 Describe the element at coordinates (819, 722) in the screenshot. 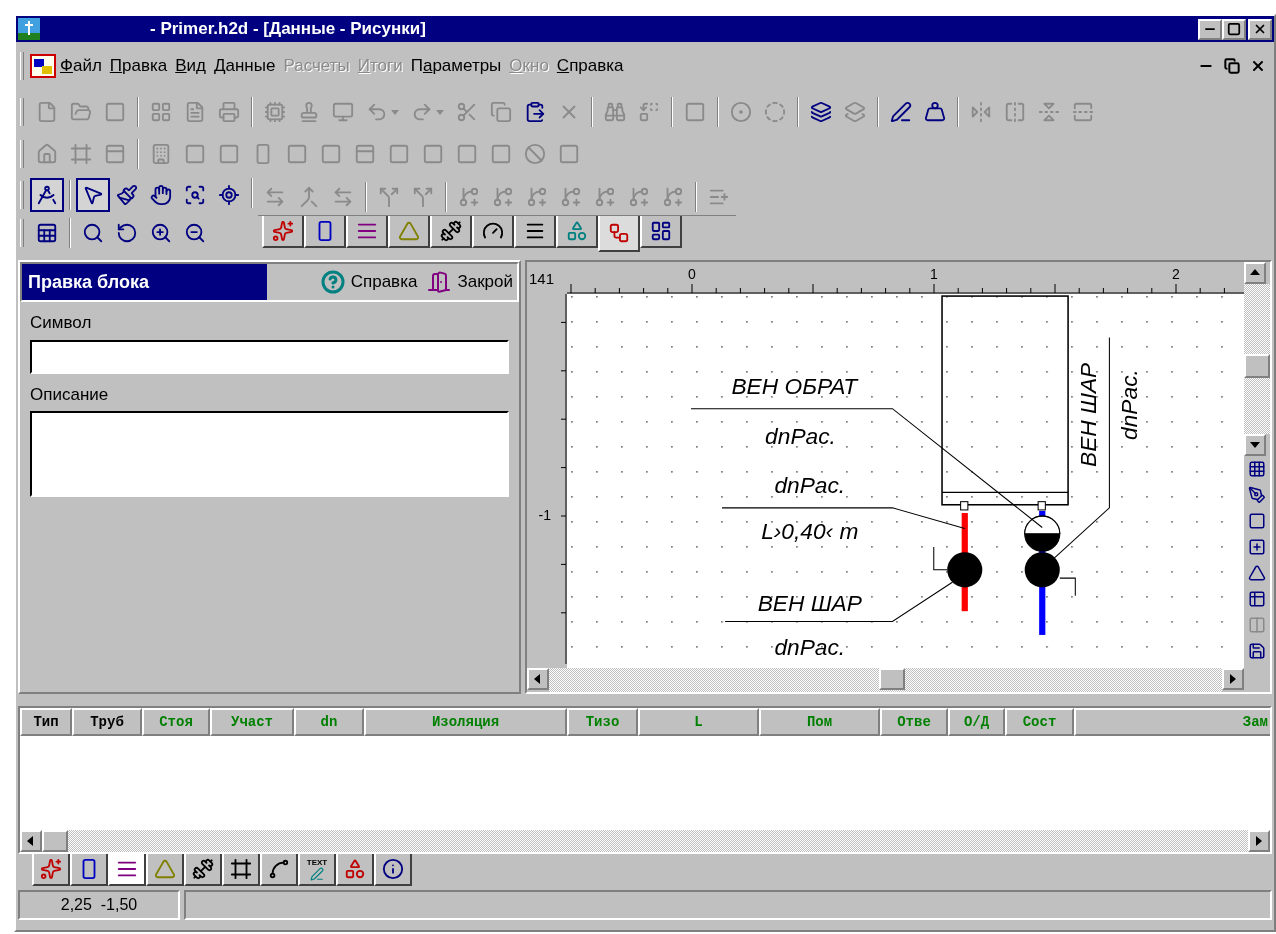

I see `column-header: Пом` at that location.